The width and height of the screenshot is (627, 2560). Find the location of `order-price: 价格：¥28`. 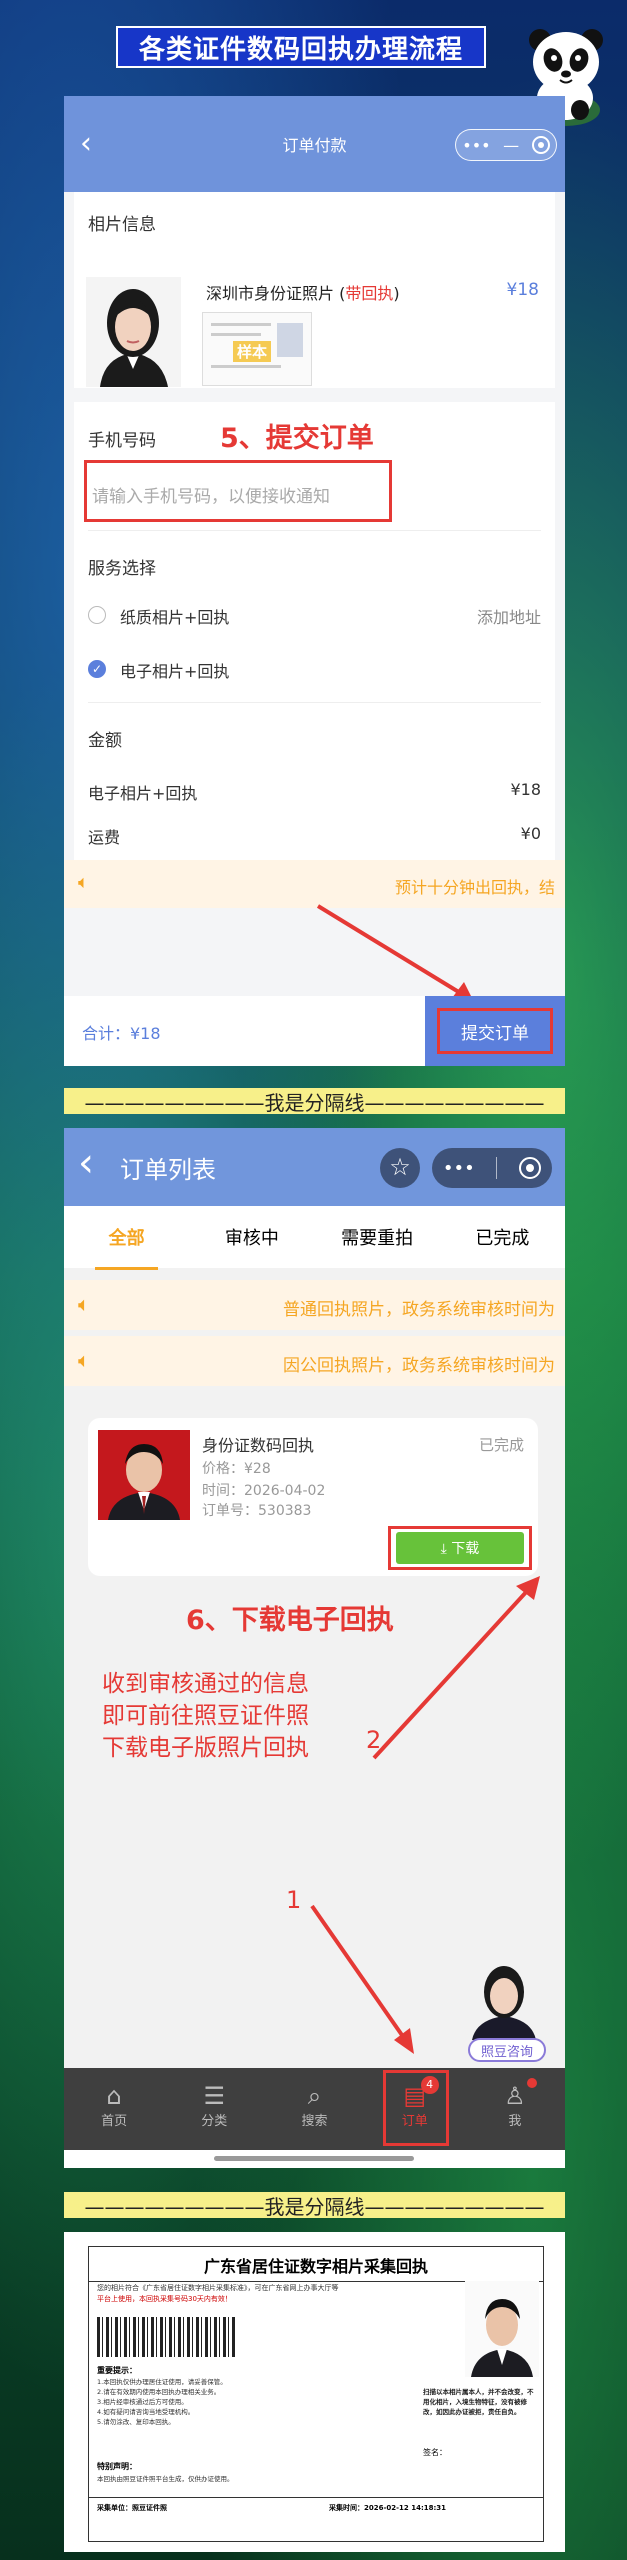

order-price: 价格：¥28 is located at coordinates (236, 1469).